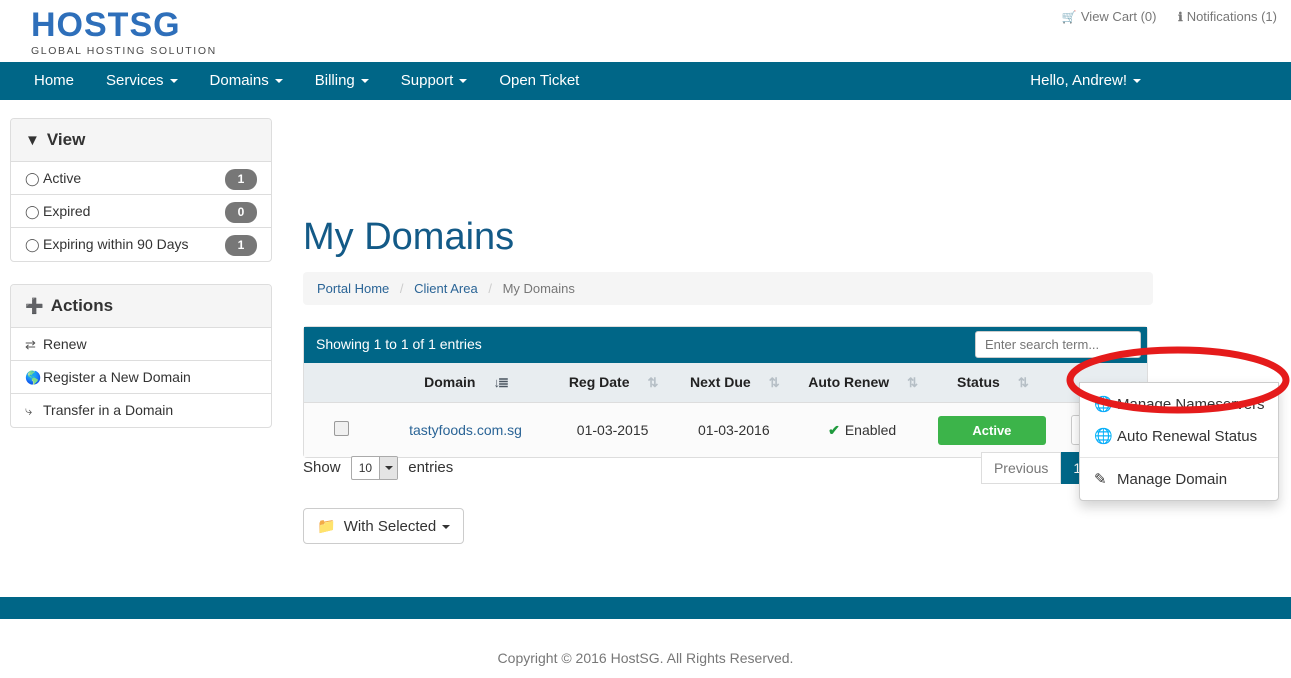  Describe the element at coordinates (1021, 468) in the screenshot. I see `pagination-previous: Previous` at that location.